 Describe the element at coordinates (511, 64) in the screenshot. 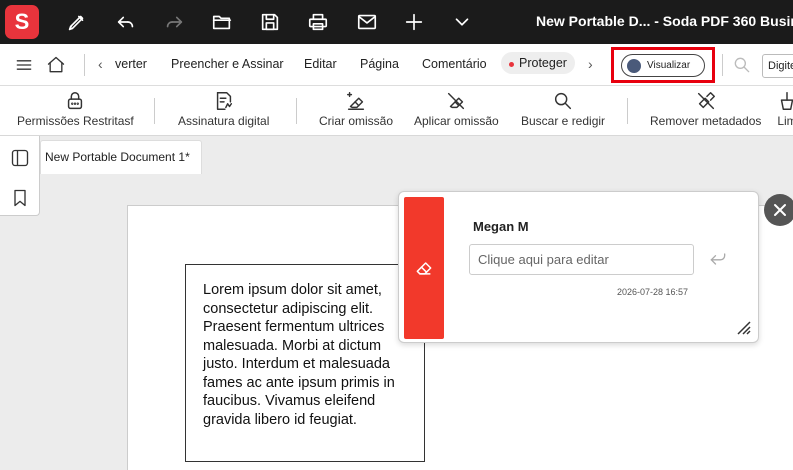

I see `active-tab-indicator` at that location.